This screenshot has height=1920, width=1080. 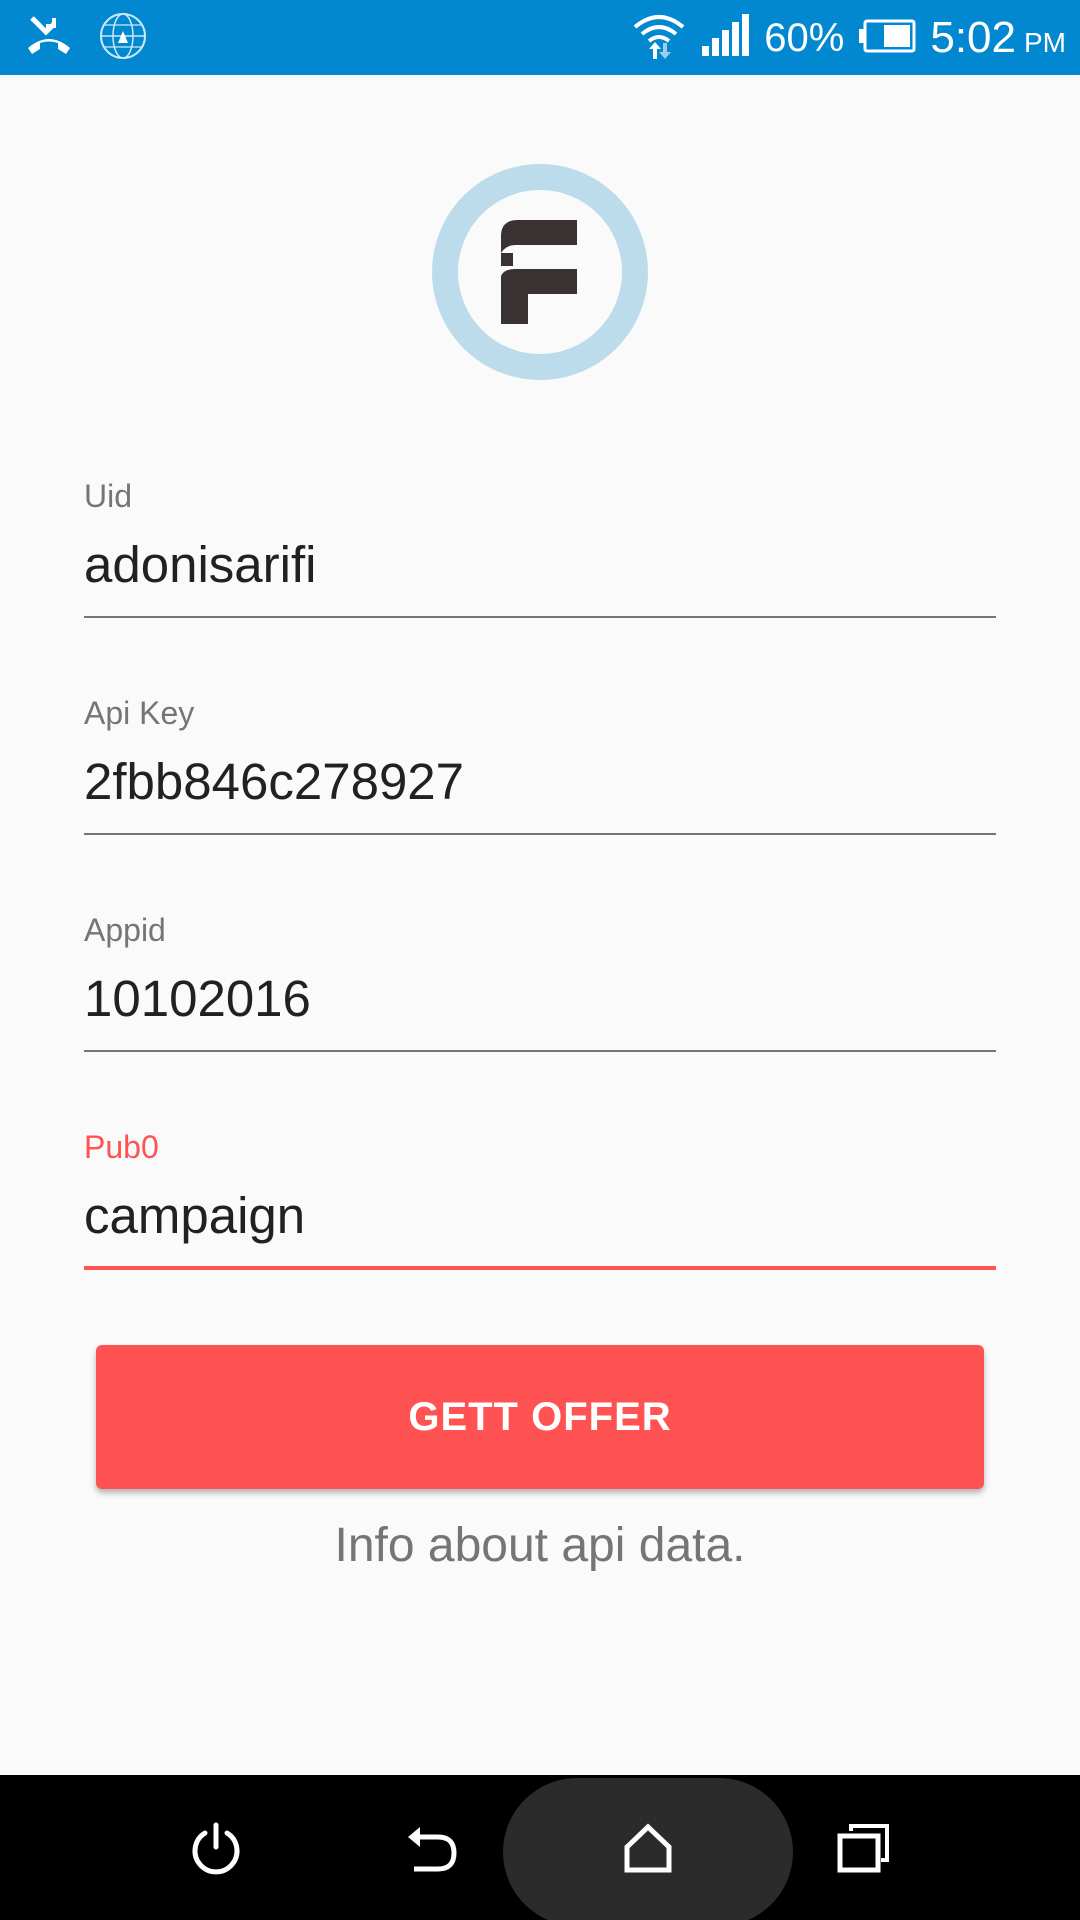 What do you see at coordinates (887, 38) in the screenshot?
I see `battery-icon` at bounding box center [887, 38].